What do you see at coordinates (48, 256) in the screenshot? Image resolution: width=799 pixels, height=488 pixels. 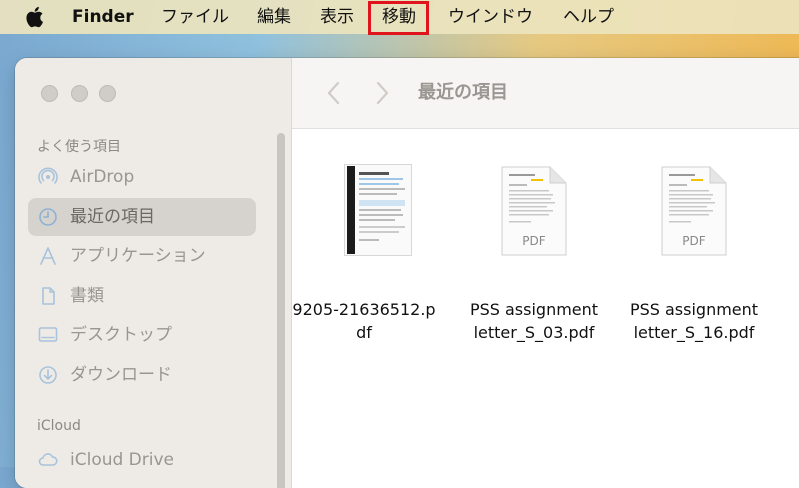 I see `applications-icon` at bounding box center [48, 256].